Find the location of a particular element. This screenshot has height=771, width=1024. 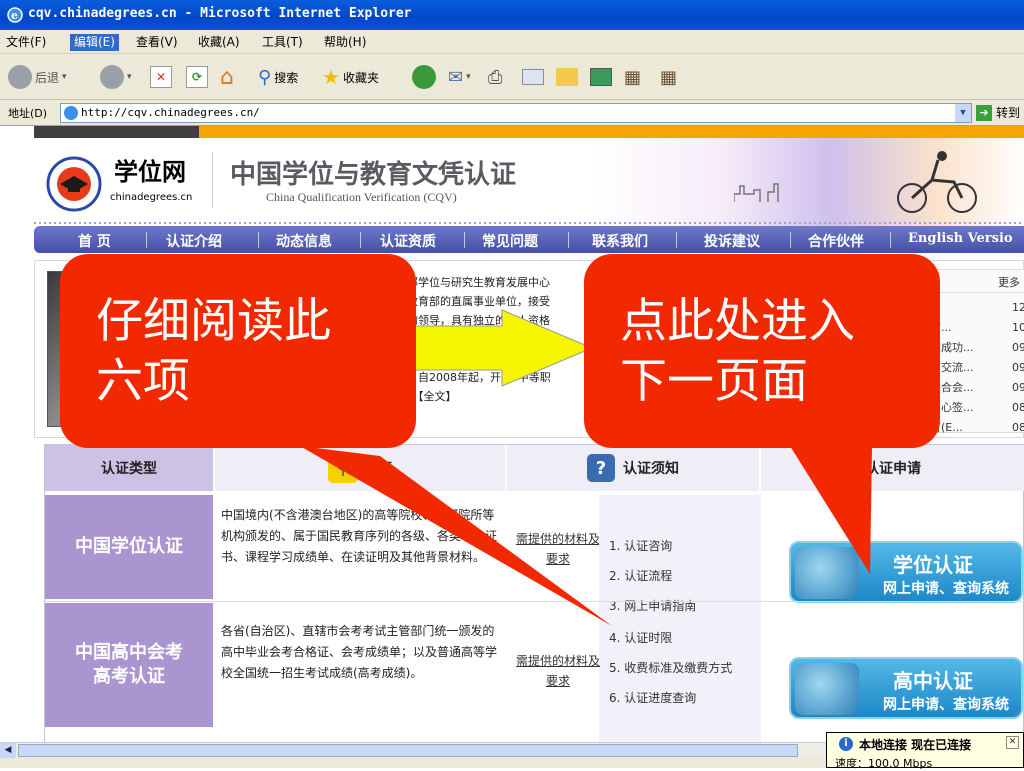

header-notice-label: 认证须知 is located at coordinates (651, 469).